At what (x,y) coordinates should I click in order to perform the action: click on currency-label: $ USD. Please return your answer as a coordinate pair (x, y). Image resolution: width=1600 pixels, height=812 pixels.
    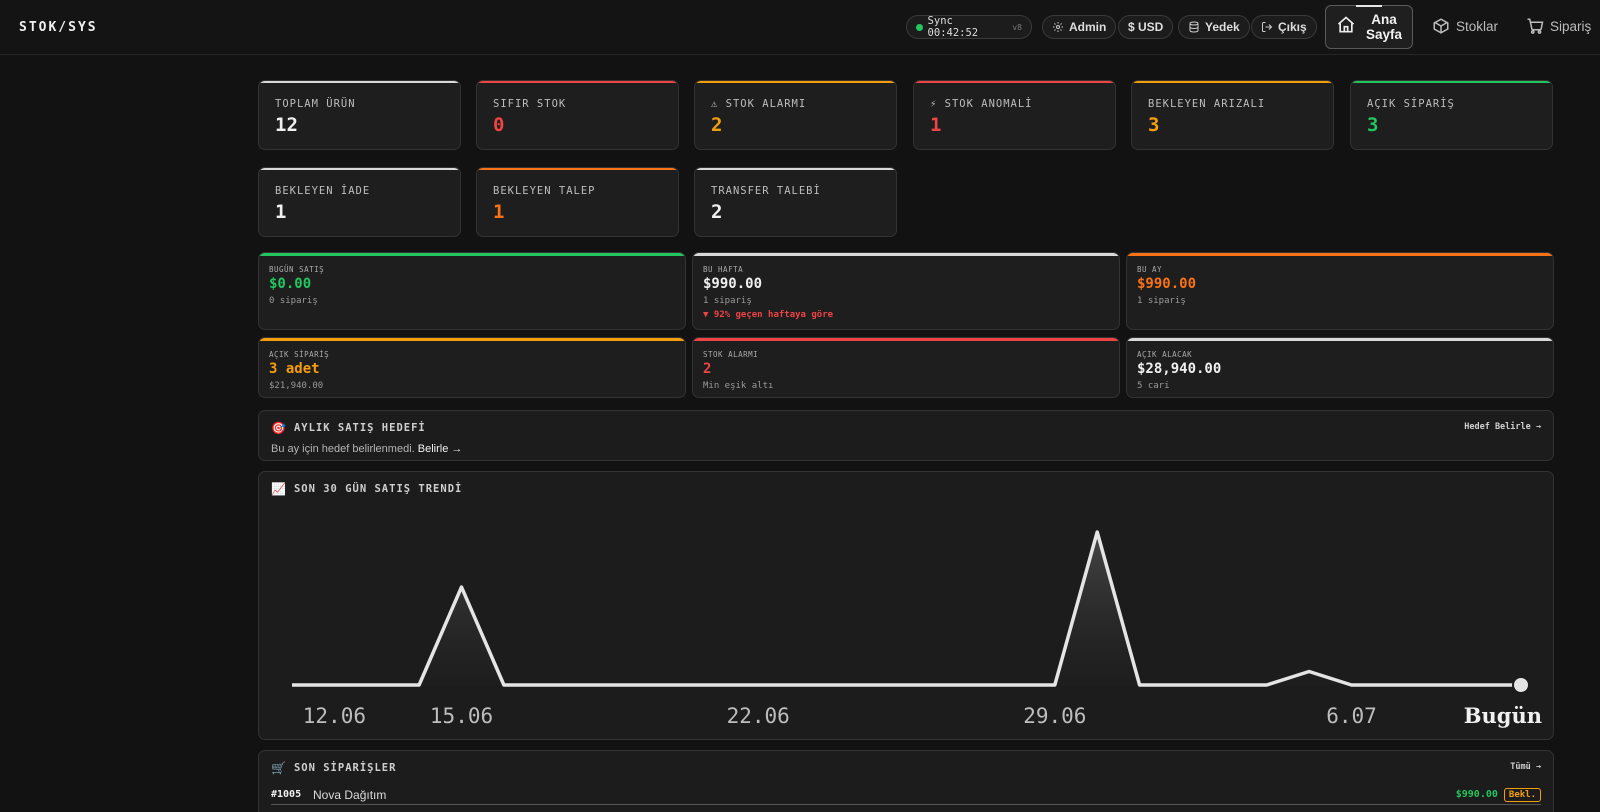
    Looking at the image, I should click on (1146, 27).